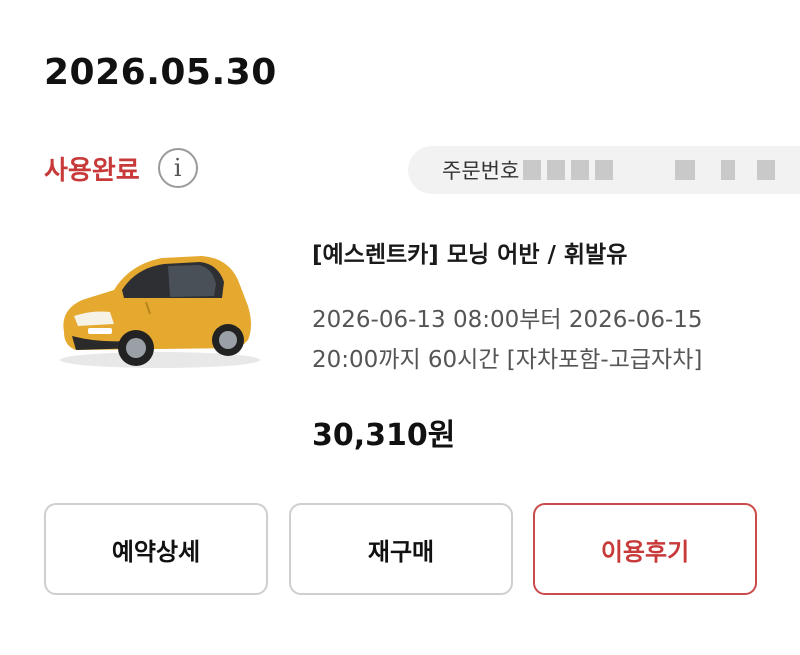 Image resolution: width=800 pixels, height=655 pixels. Describe the element at coordinates (156, 549) in the screenshot. I see `reservation-detail-button: 예약상세` at that location.